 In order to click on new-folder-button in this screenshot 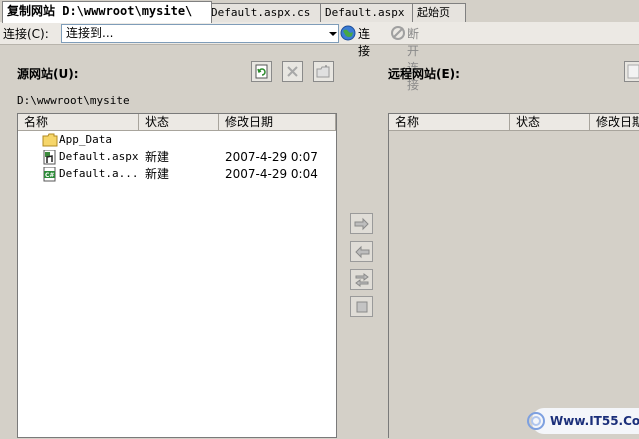, I will do `click(323, 71)`.